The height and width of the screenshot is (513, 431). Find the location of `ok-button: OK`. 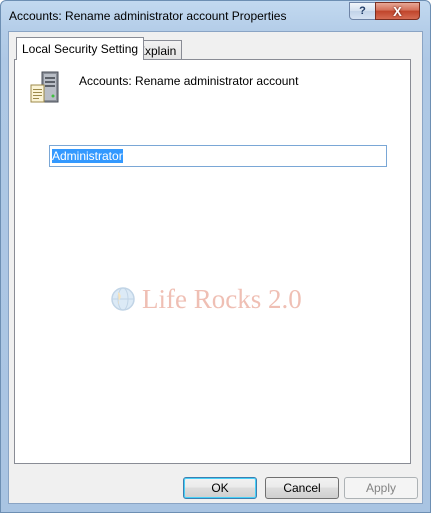

ok-button: OK is located at coordinates (220, 488).